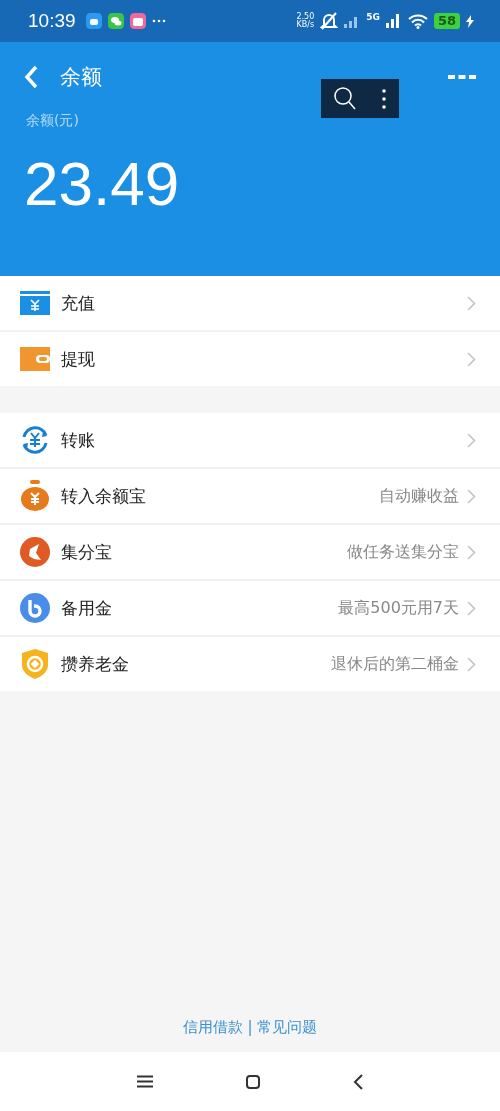  Describe the element at coordinates (250, 359) in the screenshot. I see `menu-item: 提现` at that location.